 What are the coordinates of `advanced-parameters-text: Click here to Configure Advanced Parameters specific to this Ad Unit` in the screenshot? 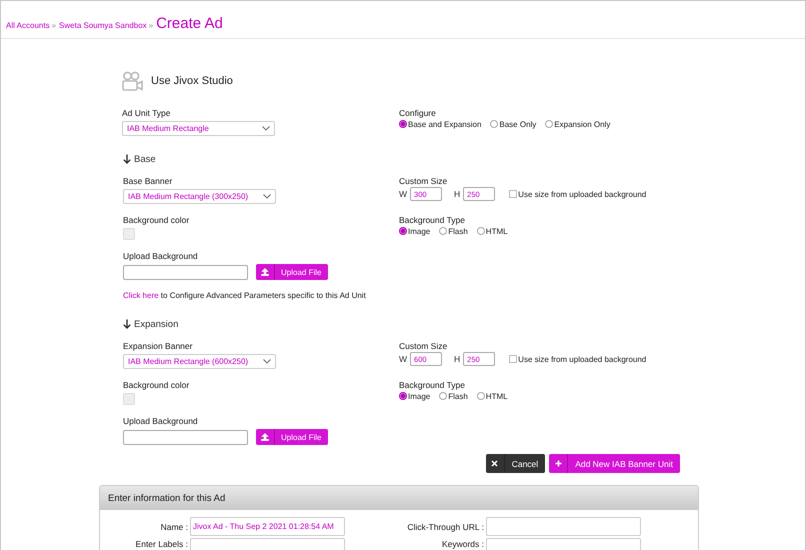 It's located at (245, 295).